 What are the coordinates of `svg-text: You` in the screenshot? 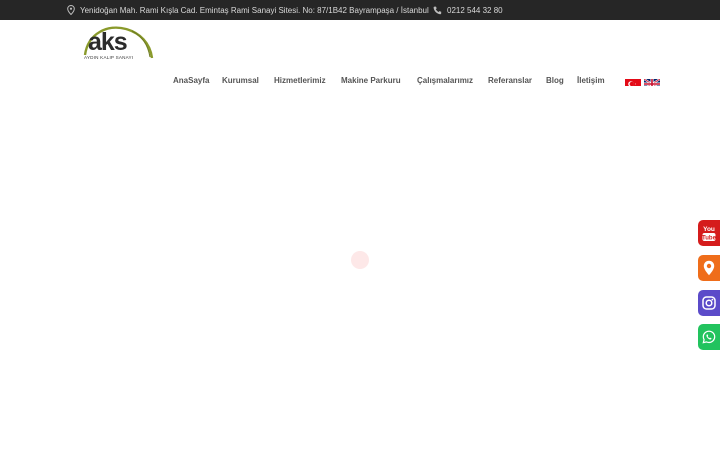 It's located at (709, 229).